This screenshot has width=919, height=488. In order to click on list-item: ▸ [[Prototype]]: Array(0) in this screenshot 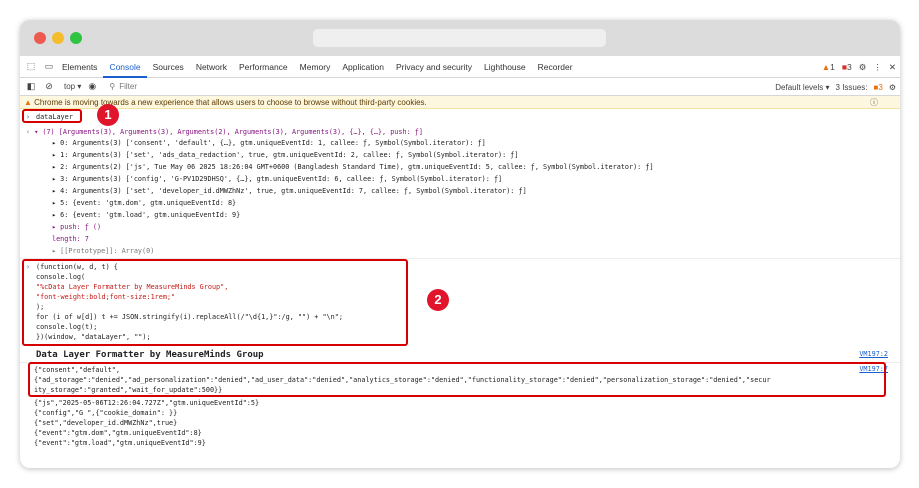, I will do `click(460, 251)`.